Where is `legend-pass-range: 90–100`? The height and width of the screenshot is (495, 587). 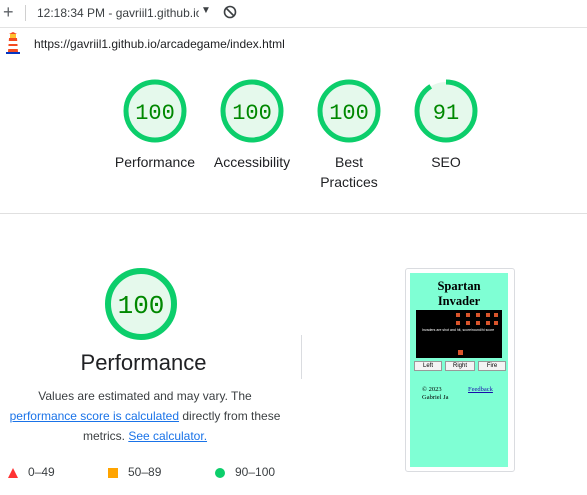 legend-pass-range: 90–100 is located at coordinates (255, 472).